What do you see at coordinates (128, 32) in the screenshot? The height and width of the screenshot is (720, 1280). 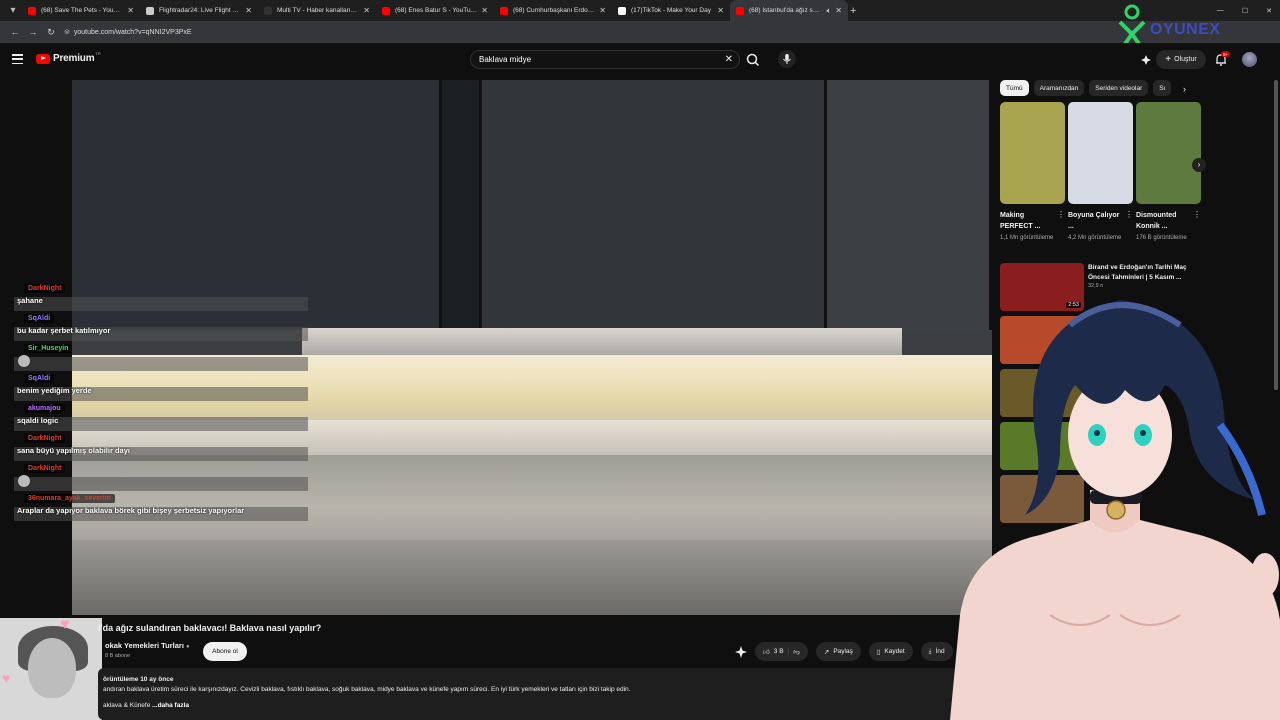 I see `url-field: ⊜ youtube.com/watch?v=qNNI2VP3PxE` at bounding box center [128, 32].